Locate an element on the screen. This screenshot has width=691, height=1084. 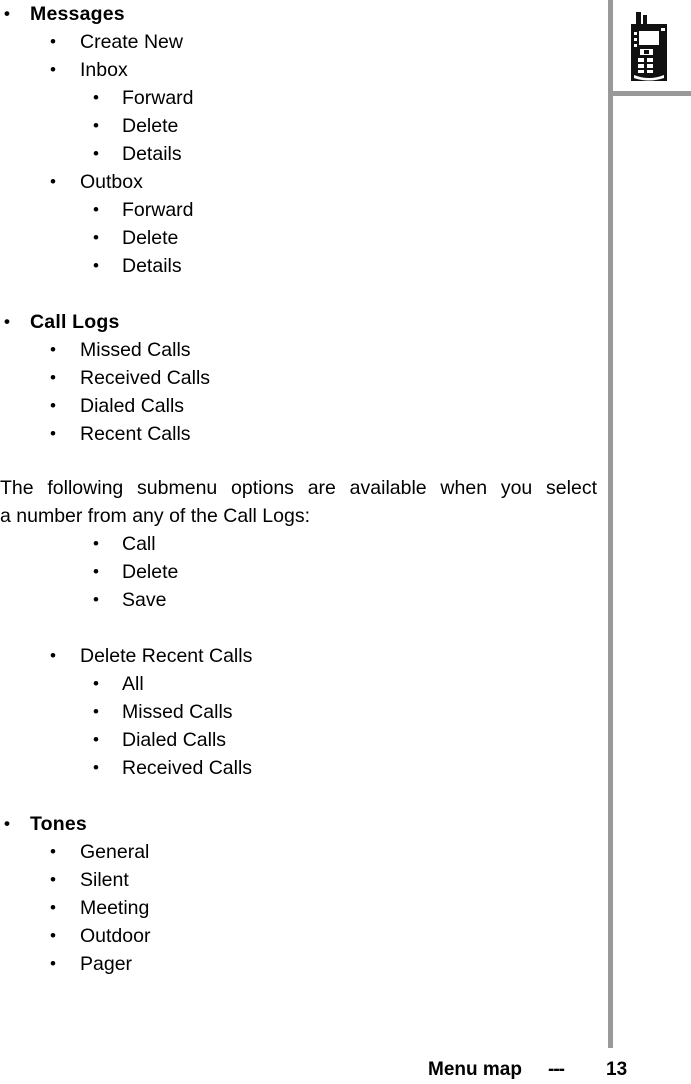
outline-item-label: Tones is located at coordinates (58, 824).